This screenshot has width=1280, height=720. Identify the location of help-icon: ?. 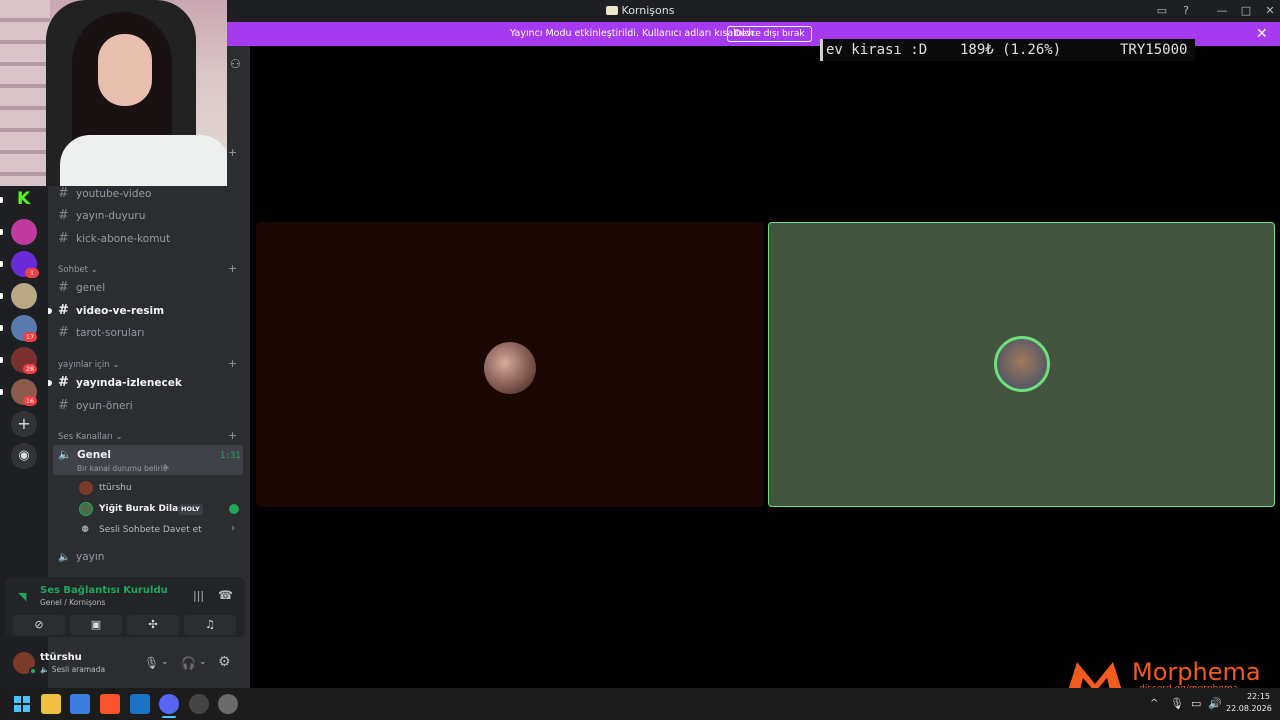
(1186, 11).